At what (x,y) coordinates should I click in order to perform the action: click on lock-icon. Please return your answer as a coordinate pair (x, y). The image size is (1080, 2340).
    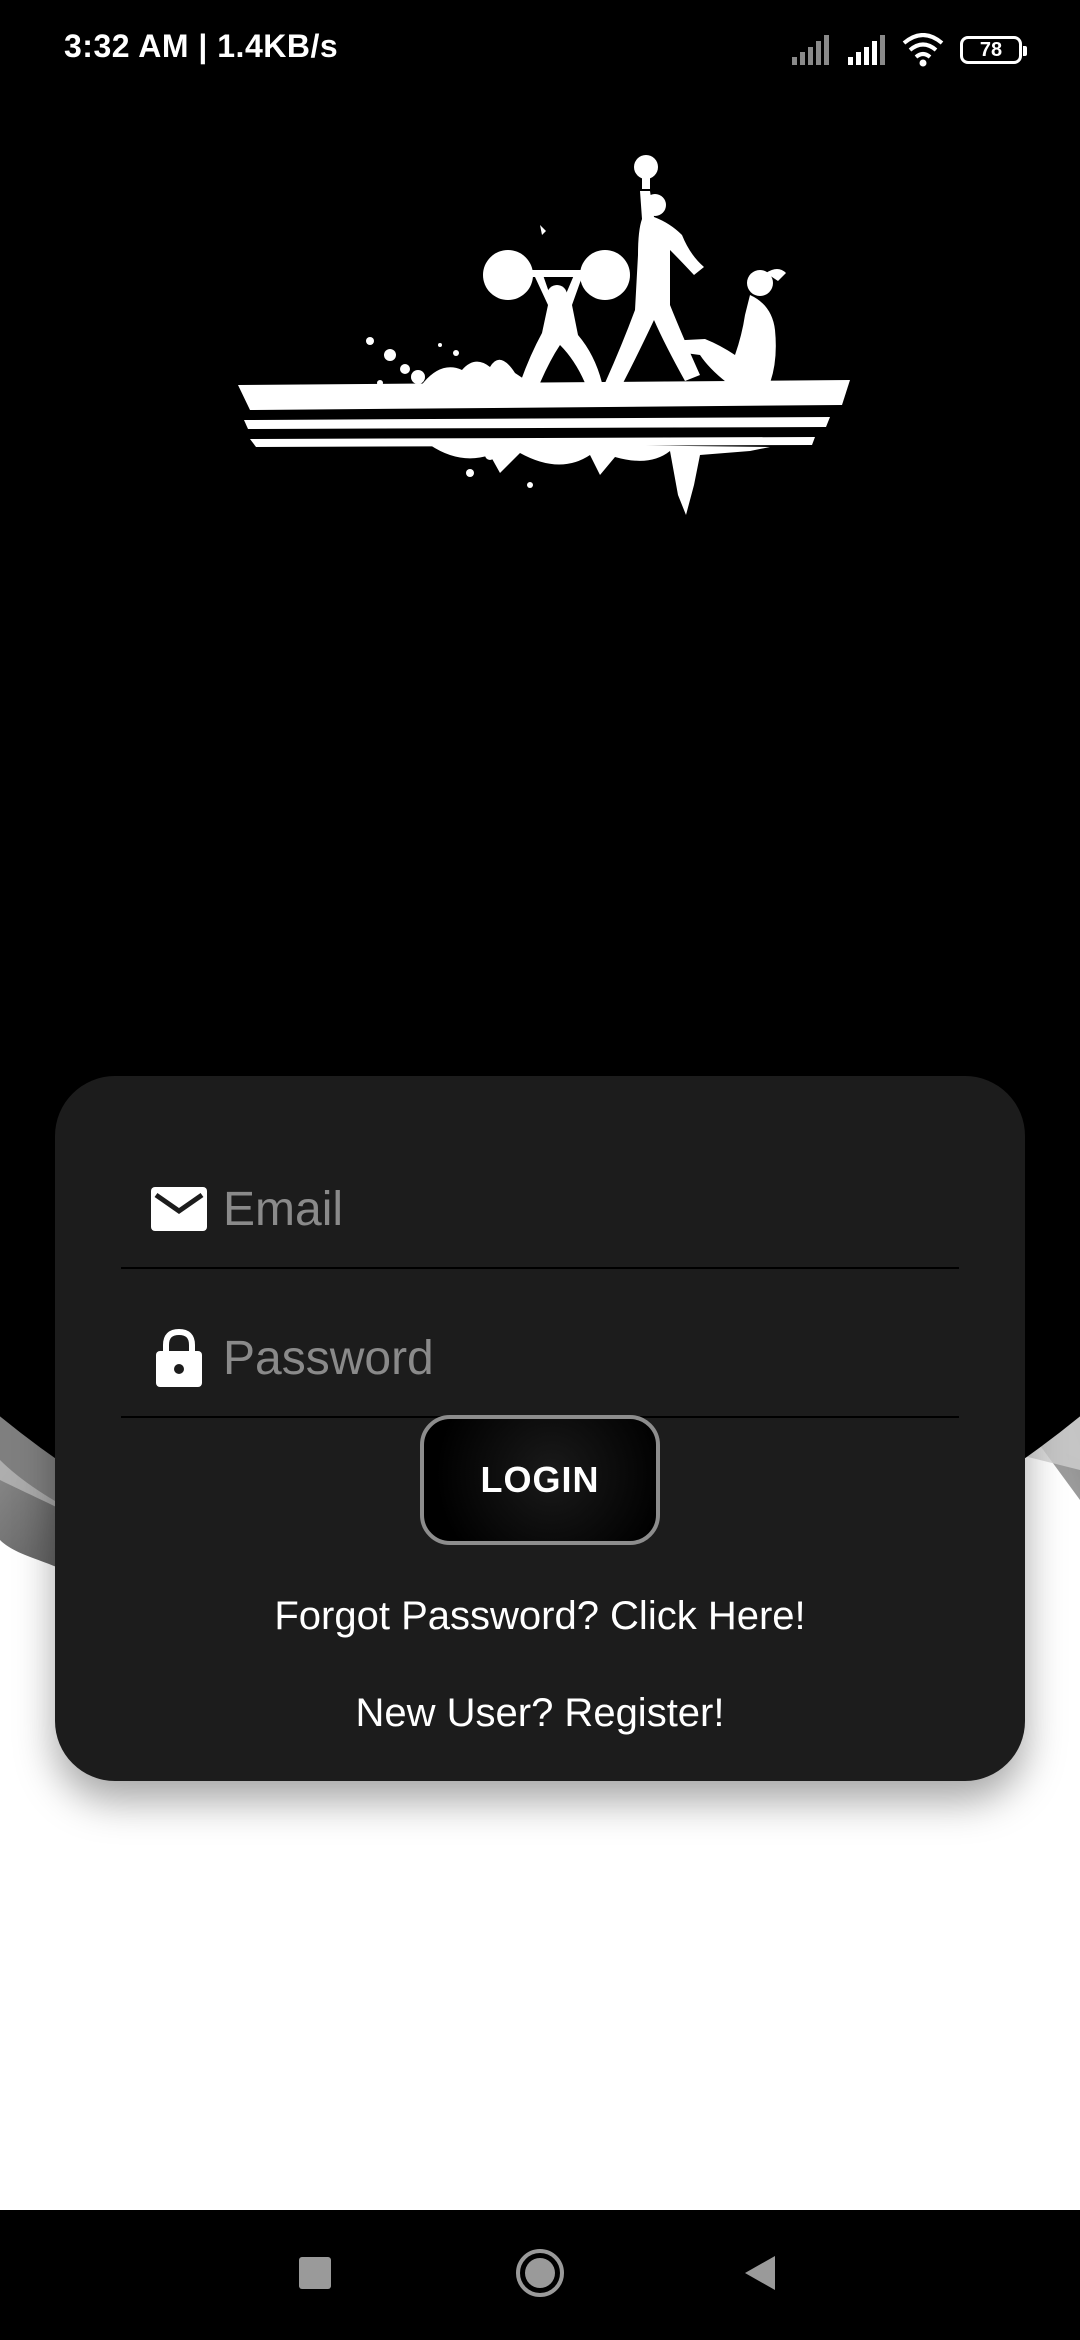
    Looking at the image, I should click on (179, 1358).